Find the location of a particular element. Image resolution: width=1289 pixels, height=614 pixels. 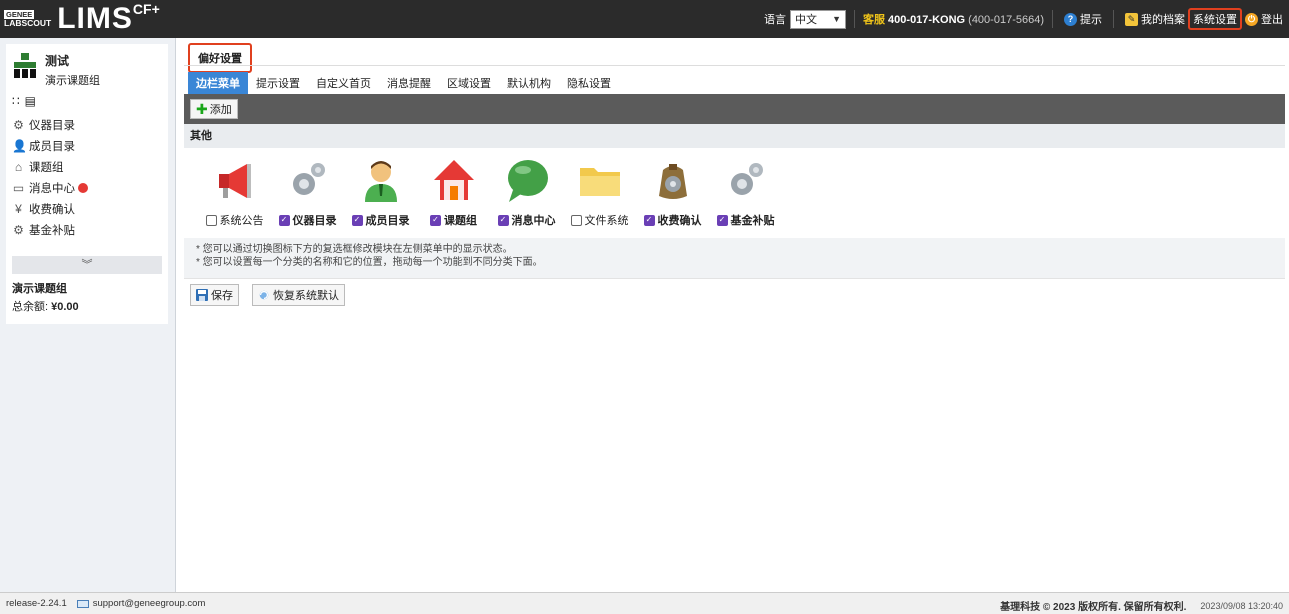

module-label: 基金补贴 is located at coordinates (752, 221).